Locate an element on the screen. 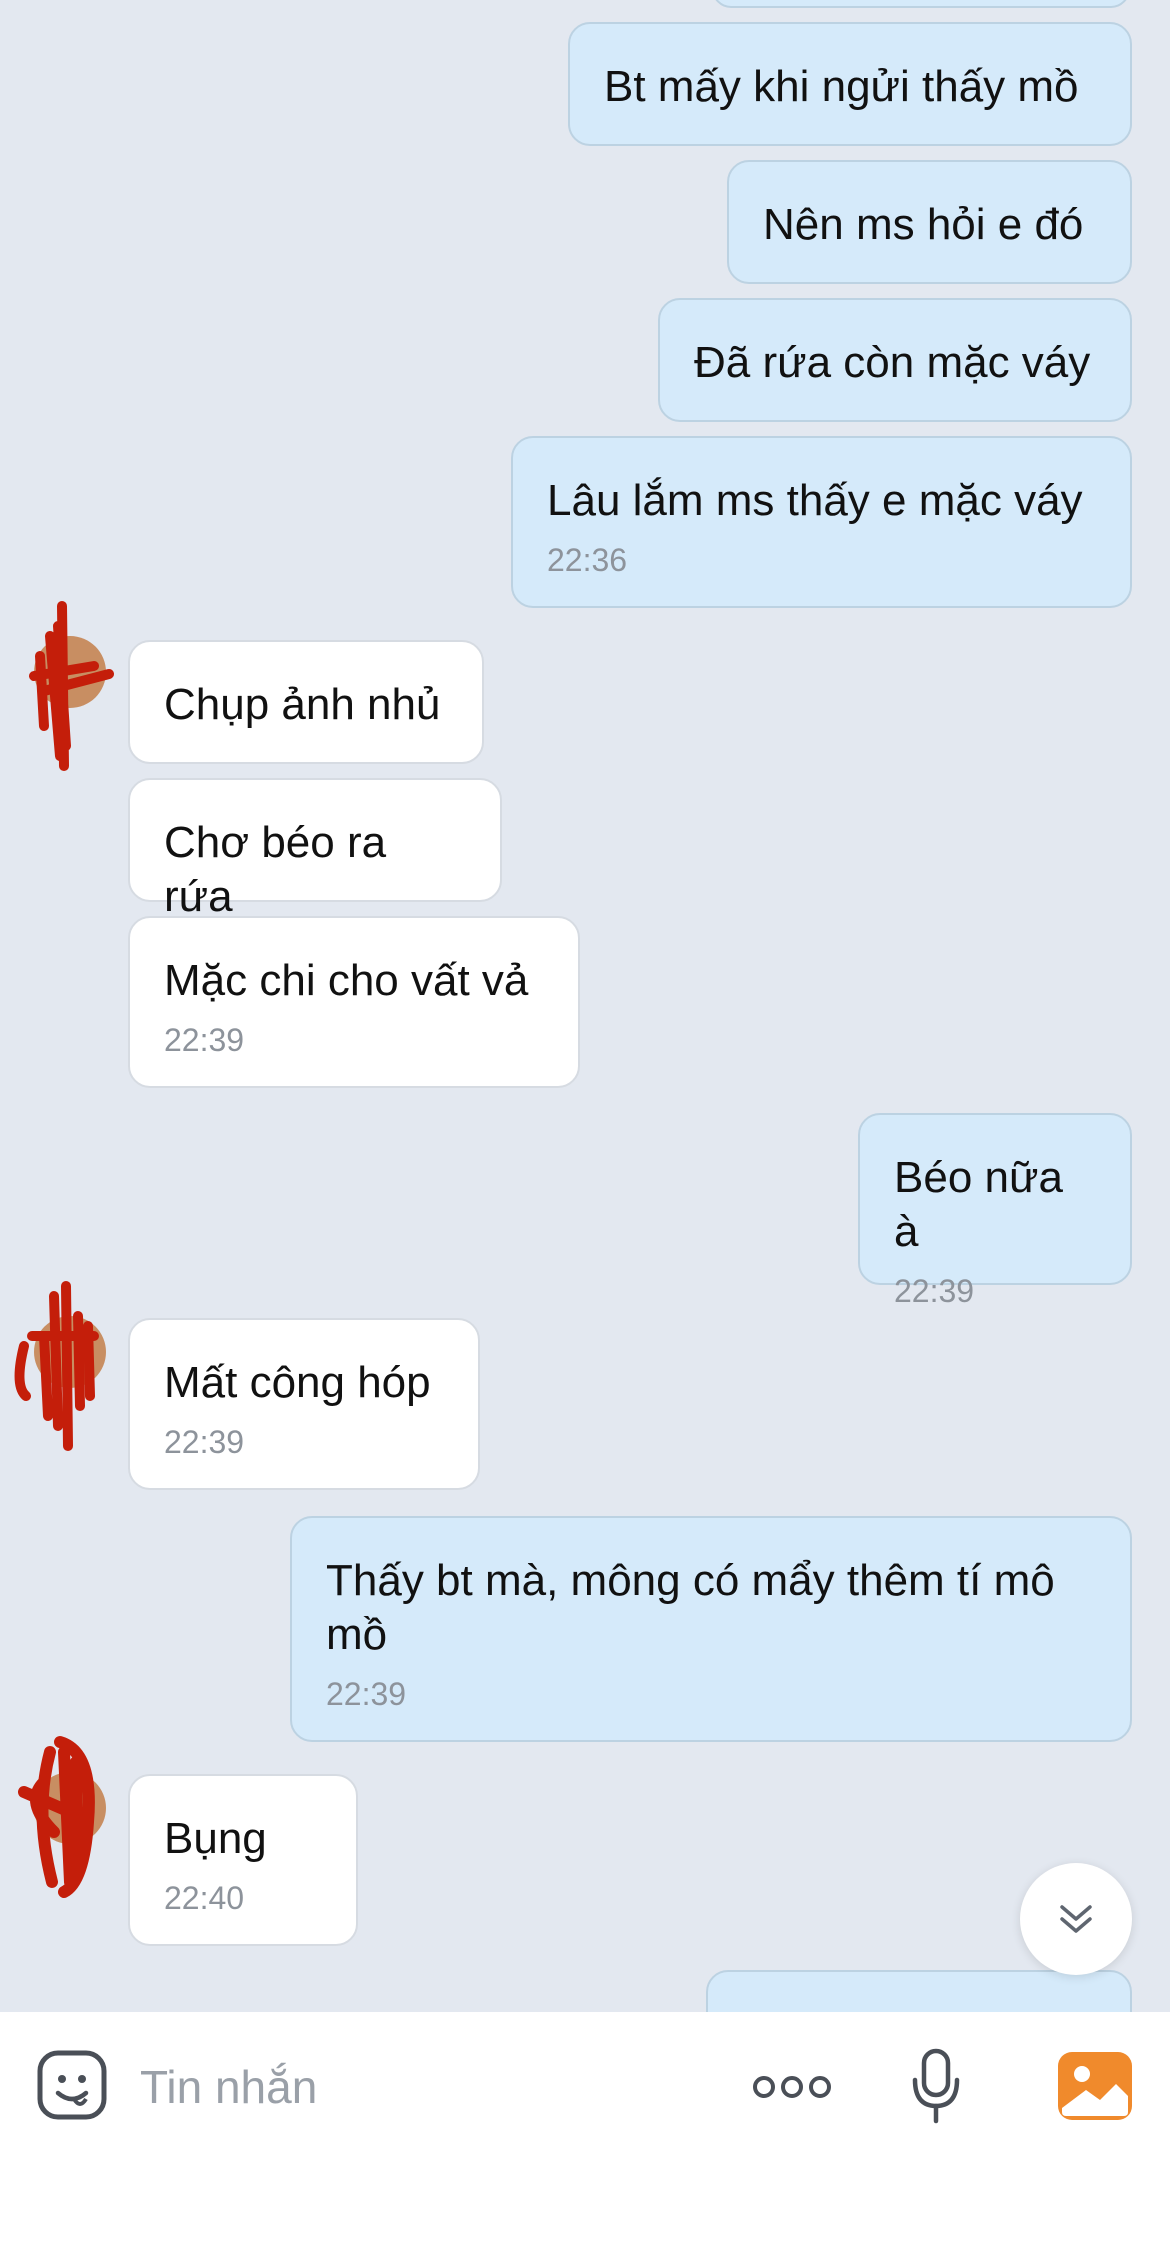 The height and width of the screenshot is (2259, 1170). message-bubble-outgoing: Nên ms hỏi e đó is located at coordinates (929, 222).